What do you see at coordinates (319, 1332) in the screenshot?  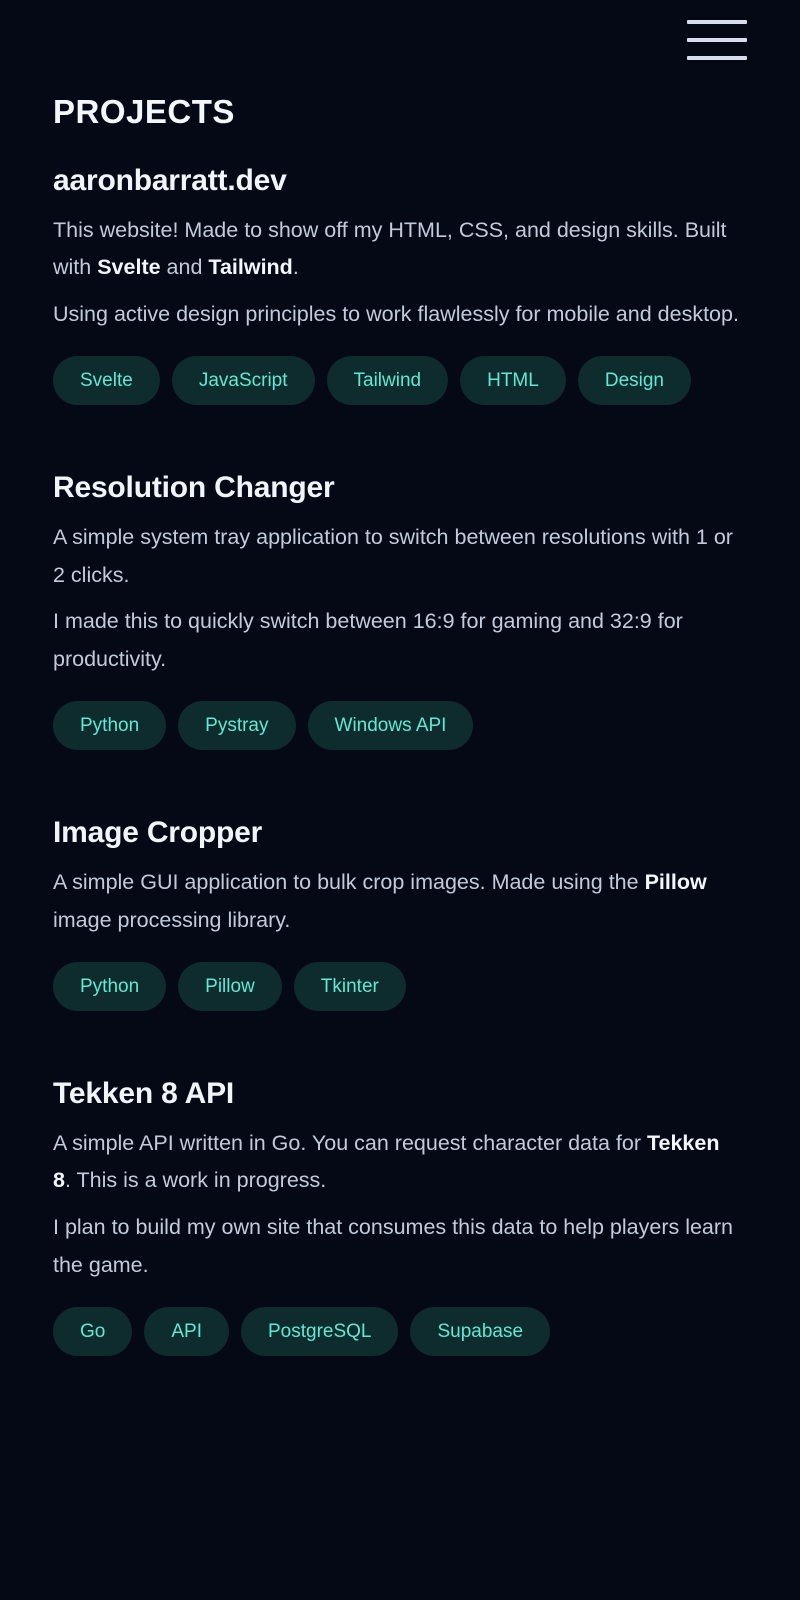 I see `project-tag: PostgreSQL` at bounding box center [319, 1332].